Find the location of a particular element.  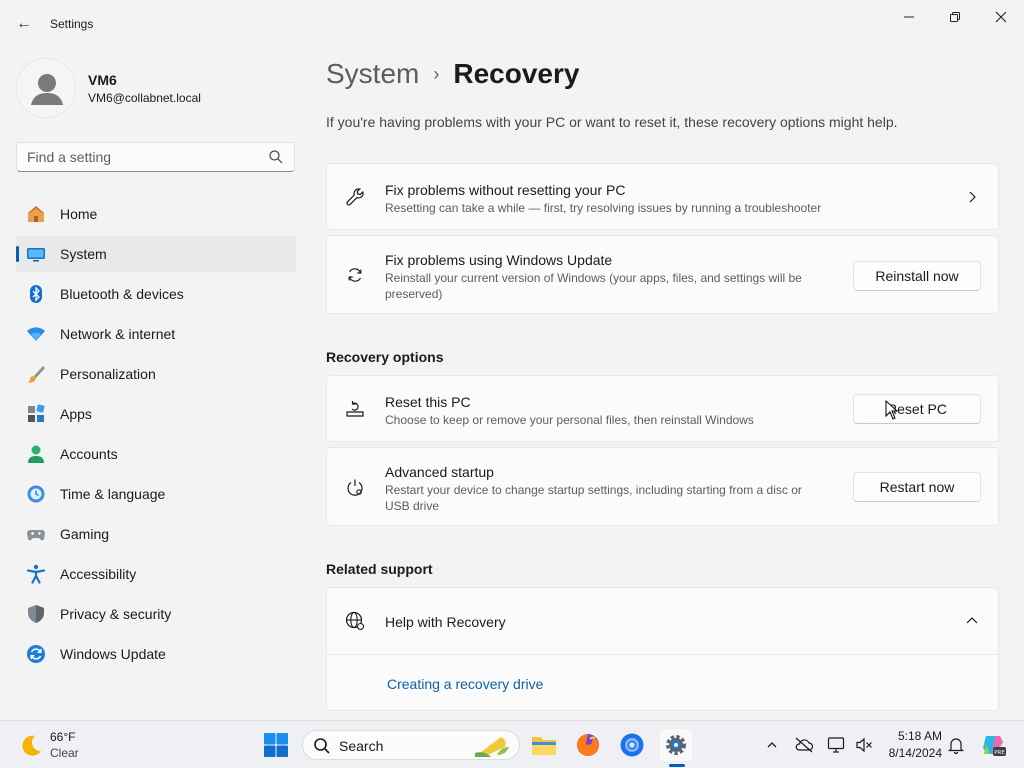

bluetooth-icon is located at coordinates (36, 294).